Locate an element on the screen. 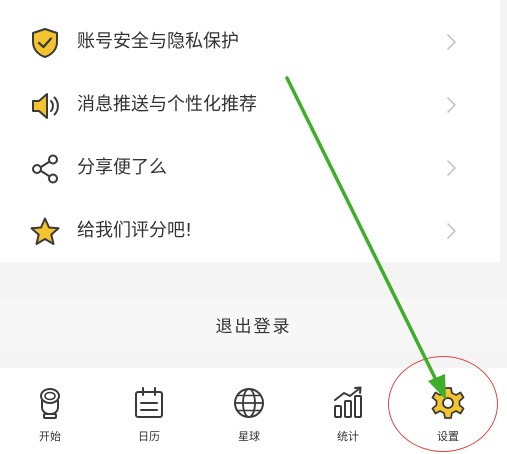 The height and width of the screenshot is (454, 507). globe-icon is located at coordinates (249, 403).